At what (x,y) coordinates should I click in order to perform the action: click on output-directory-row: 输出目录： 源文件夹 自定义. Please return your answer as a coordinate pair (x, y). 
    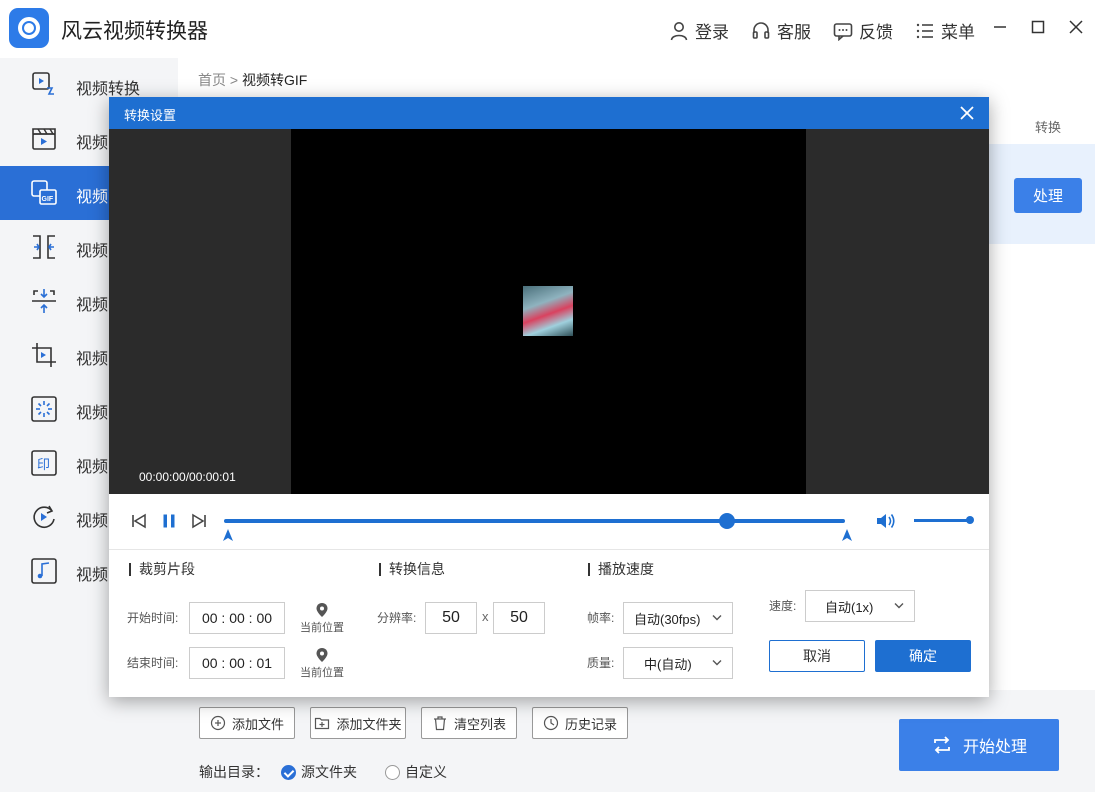
    Looking at the image, I should click on (323, 772).